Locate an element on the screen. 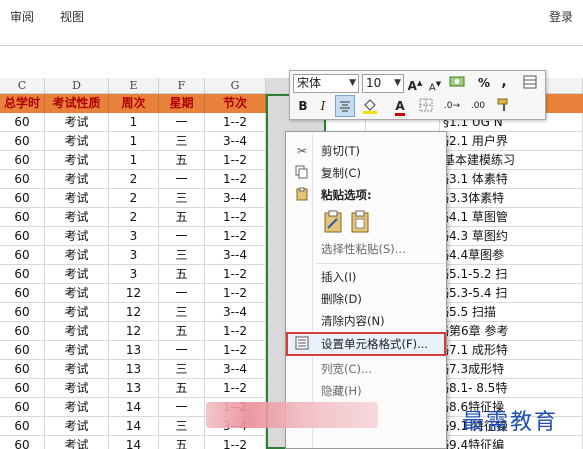  column-header-d: D is located at coordinates (77, 86).